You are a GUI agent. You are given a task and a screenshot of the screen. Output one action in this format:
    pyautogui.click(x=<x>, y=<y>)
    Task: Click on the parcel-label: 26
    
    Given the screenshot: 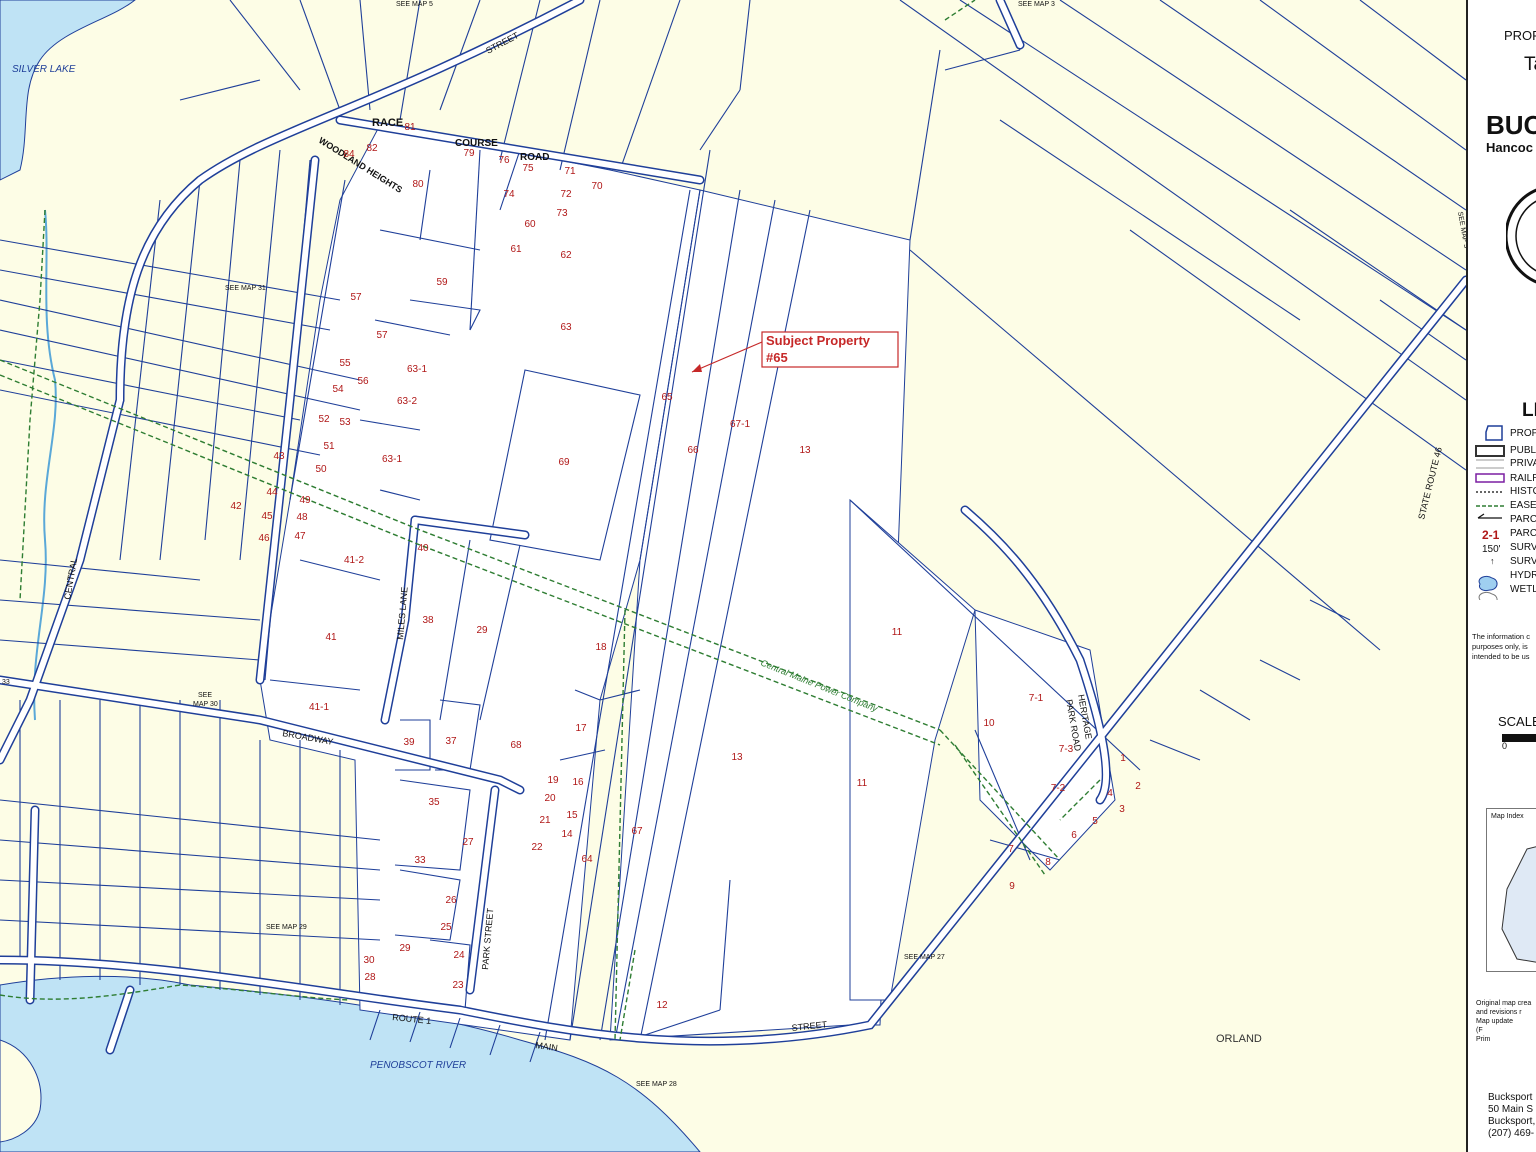 What is the action you would take?
    pyautogui.click(x=451, y=900)
    